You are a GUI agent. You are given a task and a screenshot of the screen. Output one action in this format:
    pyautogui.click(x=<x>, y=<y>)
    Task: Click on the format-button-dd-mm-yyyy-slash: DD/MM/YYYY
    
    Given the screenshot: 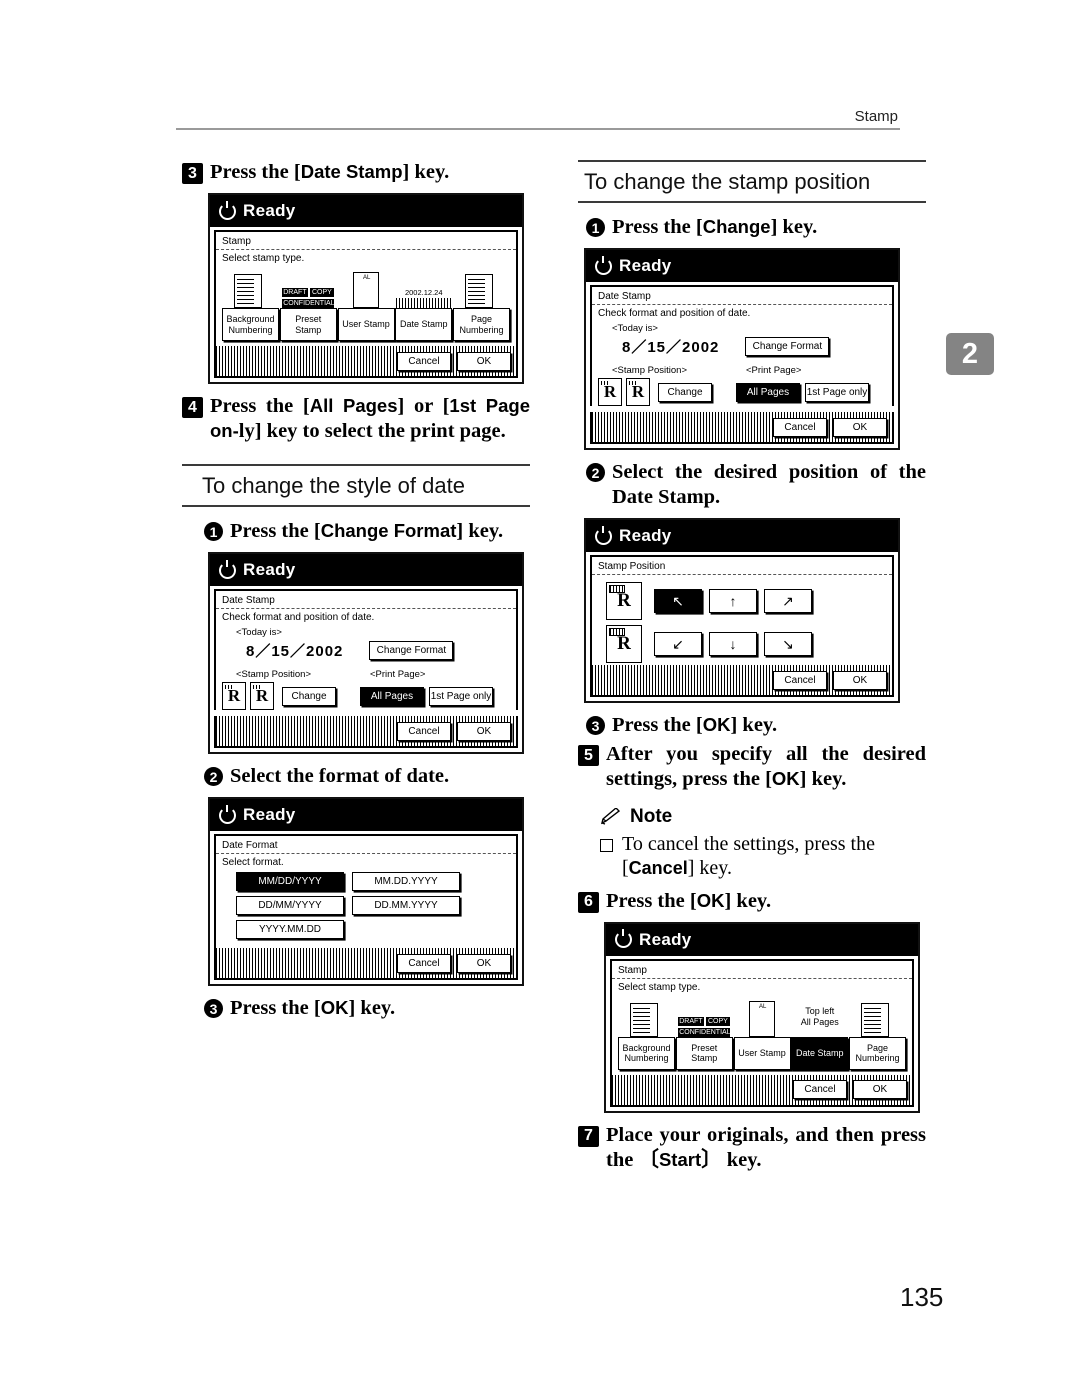 What is the action you would take?
    pyautogui.click(x=290, y=905)
    